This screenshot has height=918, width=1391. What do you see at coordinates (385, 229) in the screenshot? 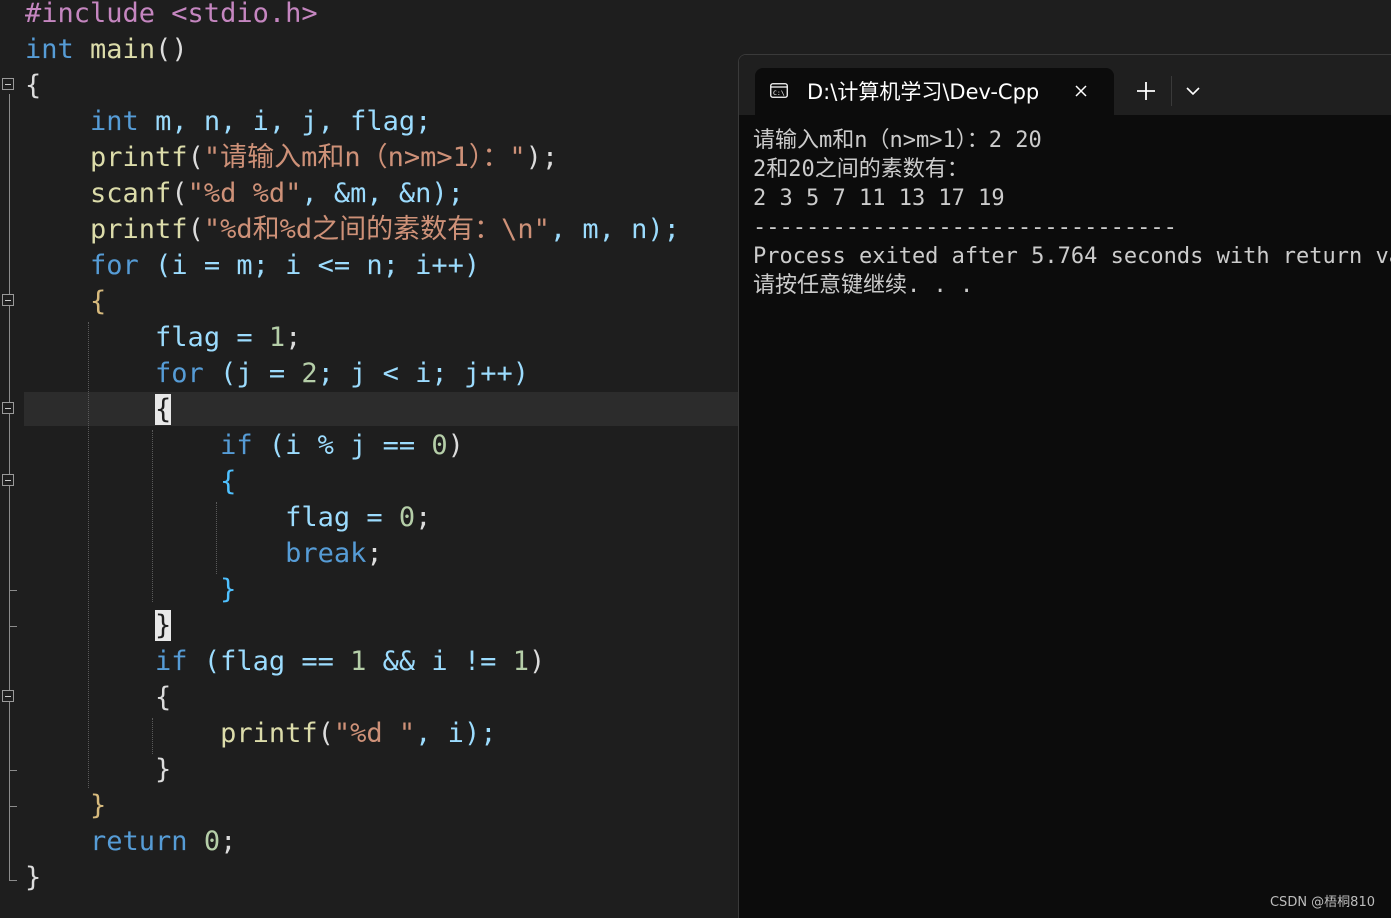
I see `code-line-7: printf("%d和%d之间的素数有：\n", m, n);` at bounding box center [385, 229].